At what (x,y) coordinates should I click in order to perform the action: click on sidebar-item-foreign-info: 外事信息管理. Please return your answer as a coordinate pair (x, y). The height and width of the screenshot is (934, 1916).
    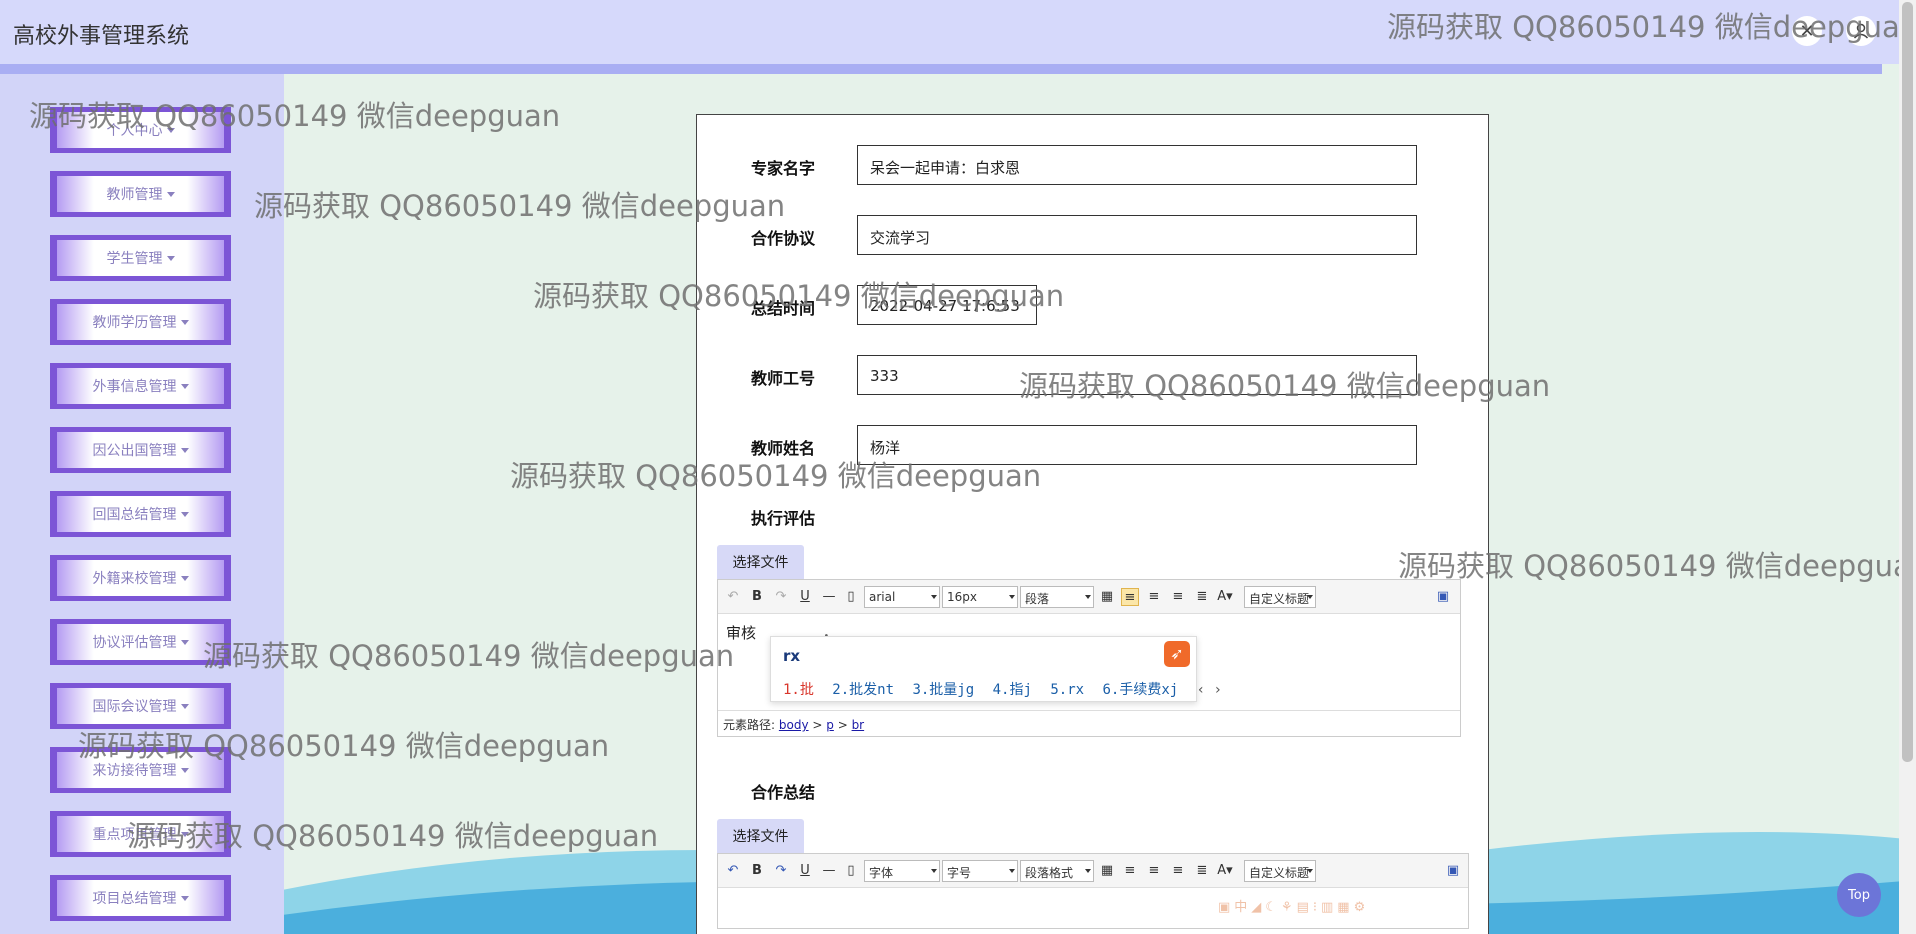
    Looking at the image, I should click on (140, 386).